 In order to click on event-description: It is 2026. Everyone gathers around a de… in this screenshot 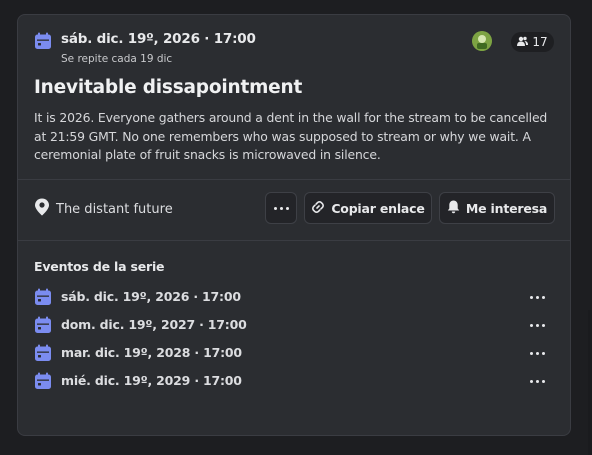, I will do `click(291, 136)`.